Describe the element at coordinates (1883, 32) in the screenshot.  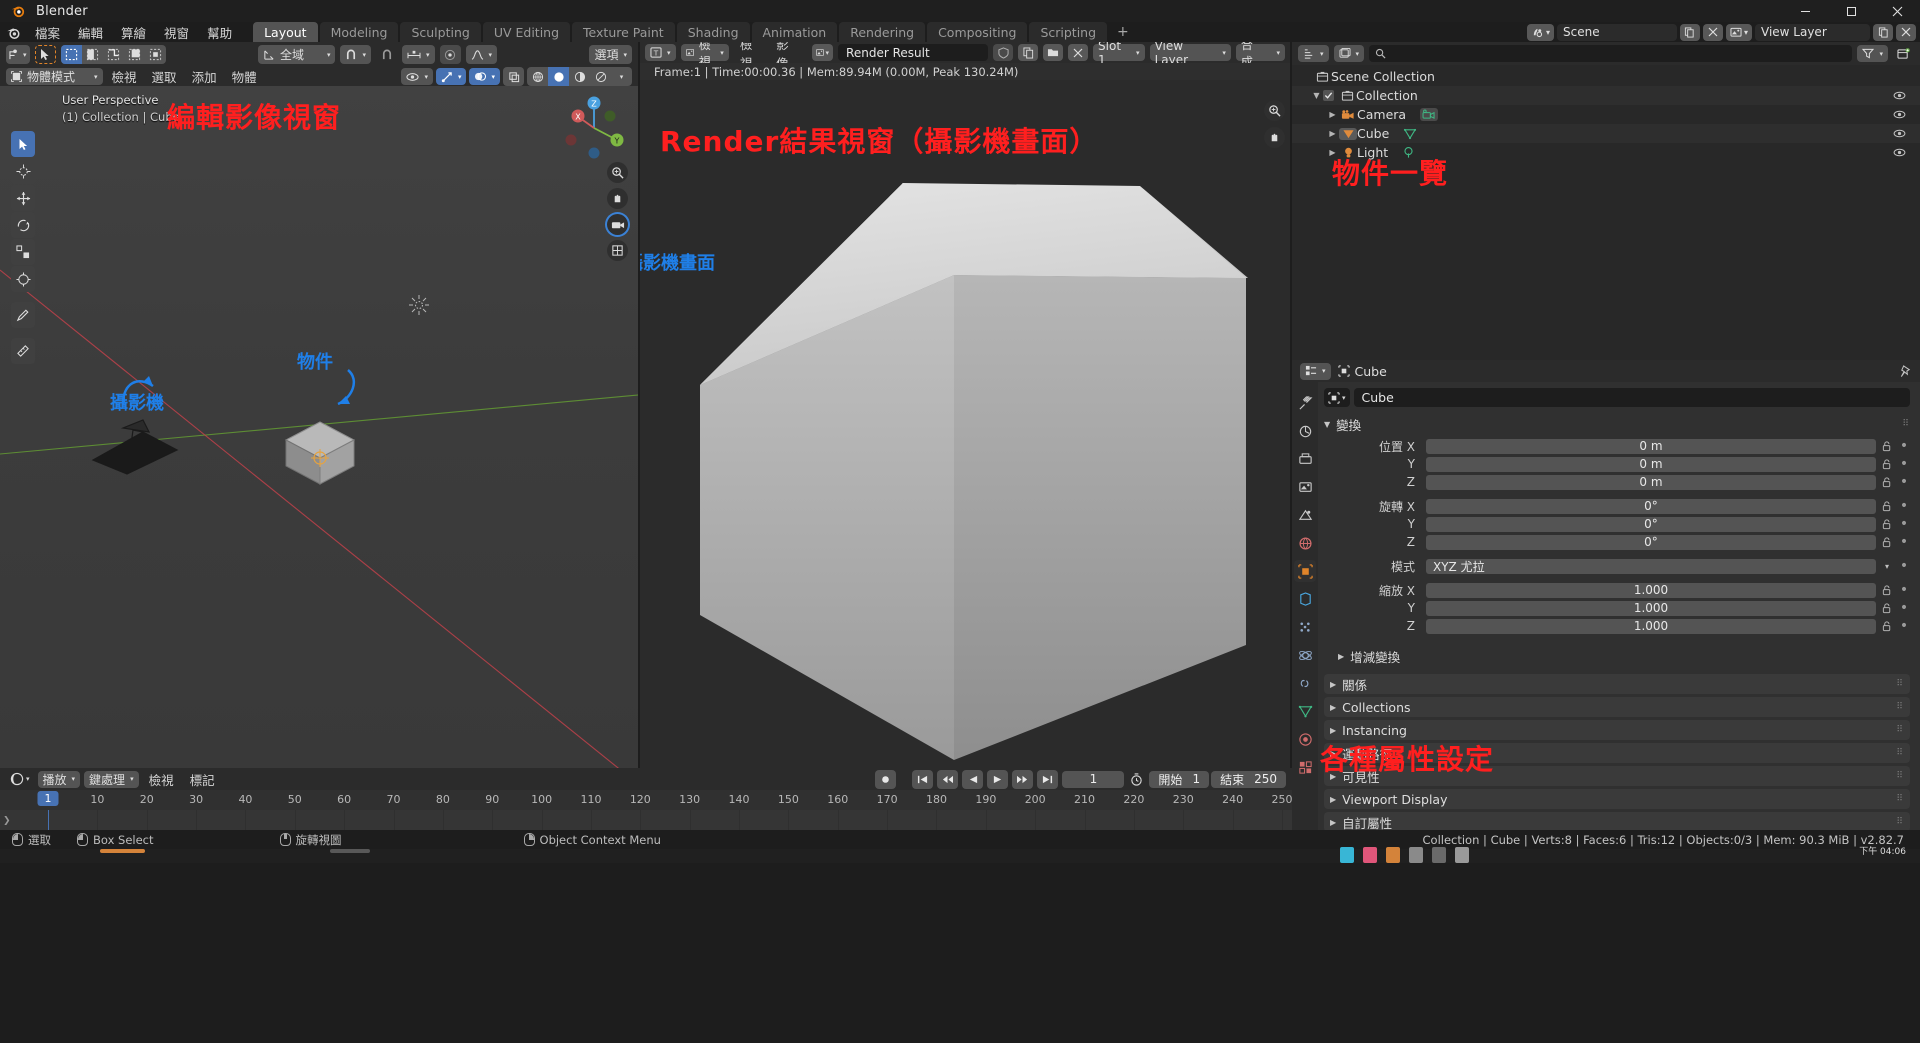
I see `new-view-layer-icon` at that location.